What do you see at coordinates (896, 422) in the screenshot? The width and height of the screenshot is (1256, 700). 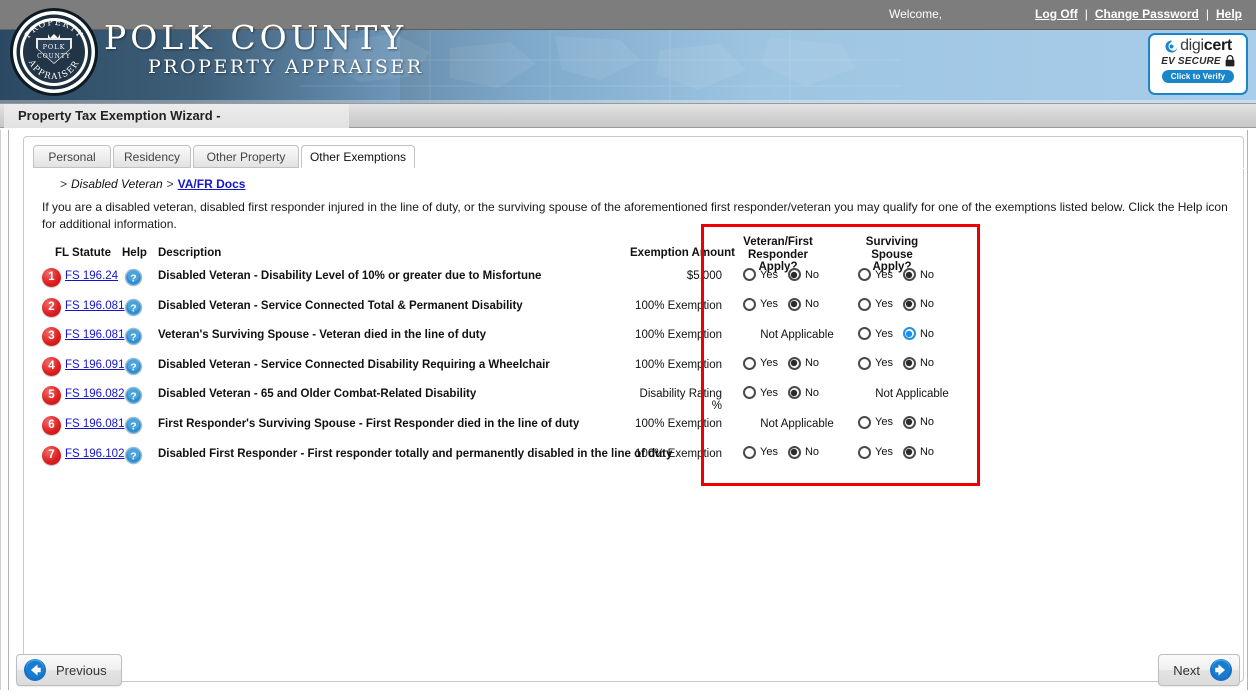 I see `spouse-radio-group-6: Yes No` at bounding box center [896, 422].